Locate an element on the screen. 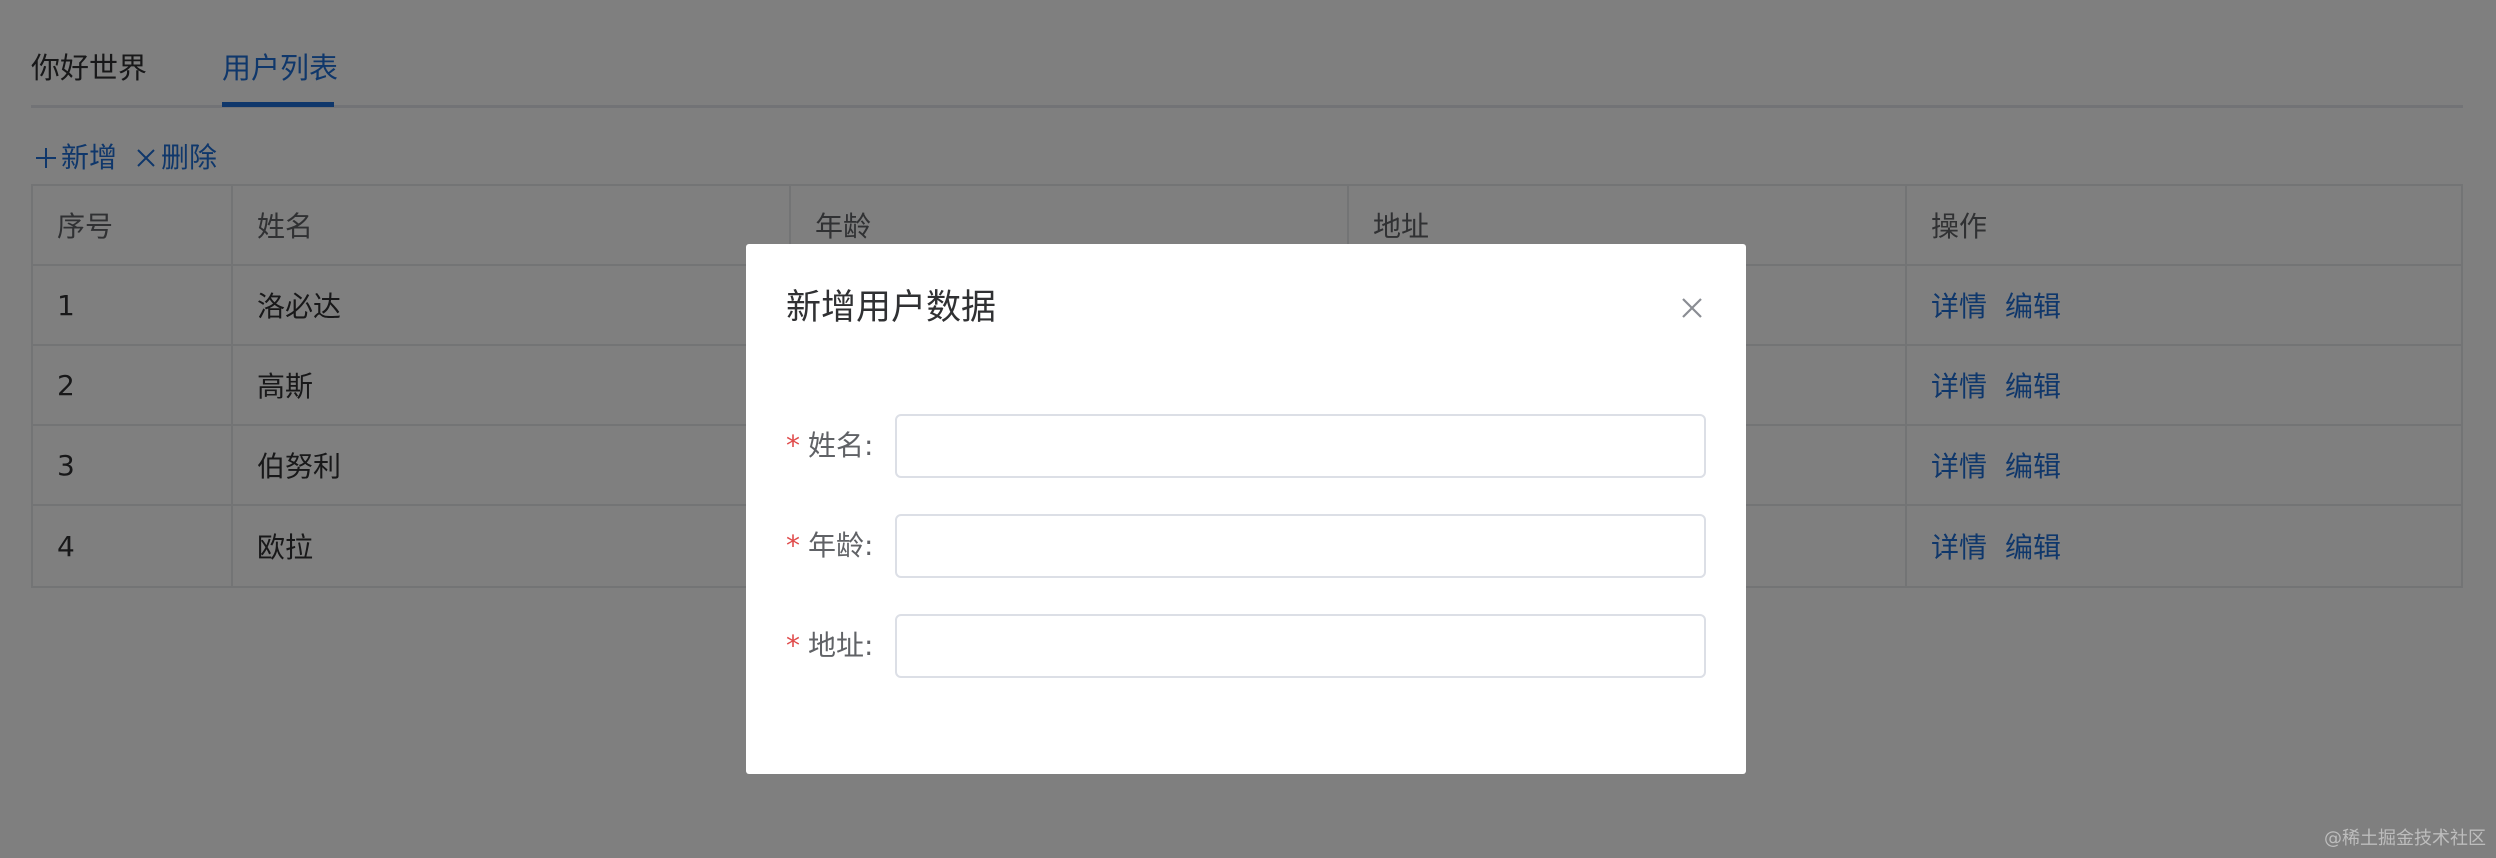  form-row-name: * 姓名: is located at coordinates (1246, 446).